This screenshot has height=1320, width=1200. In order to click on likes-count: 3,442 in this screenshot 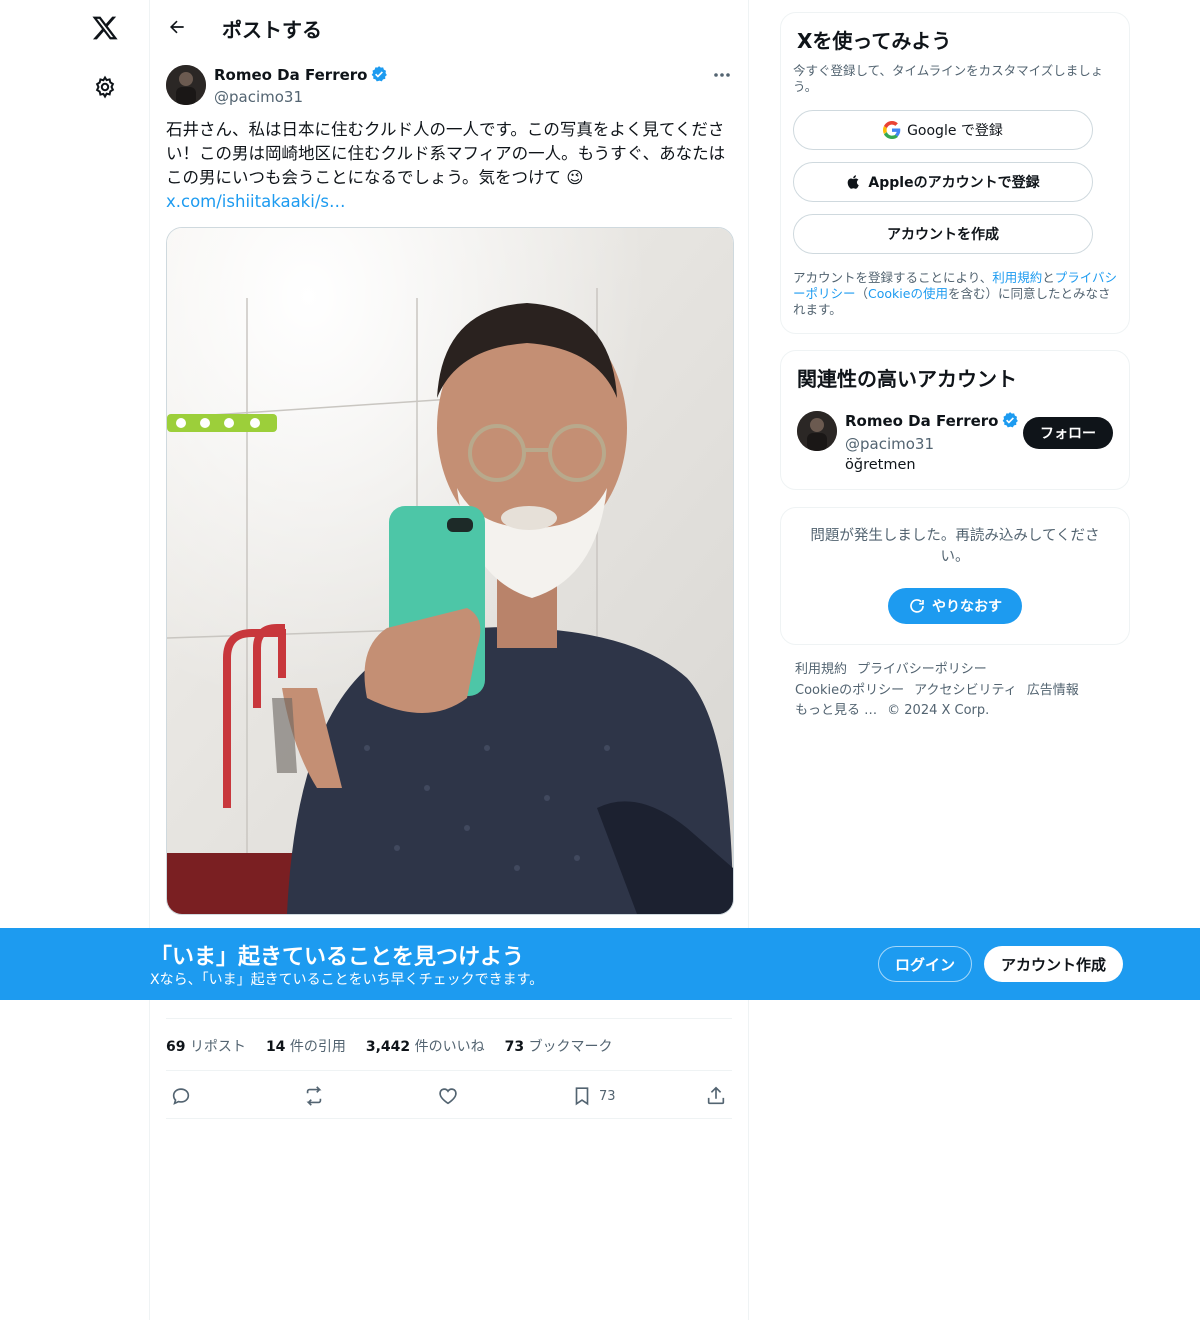, I will do `click(388, 1047)`.